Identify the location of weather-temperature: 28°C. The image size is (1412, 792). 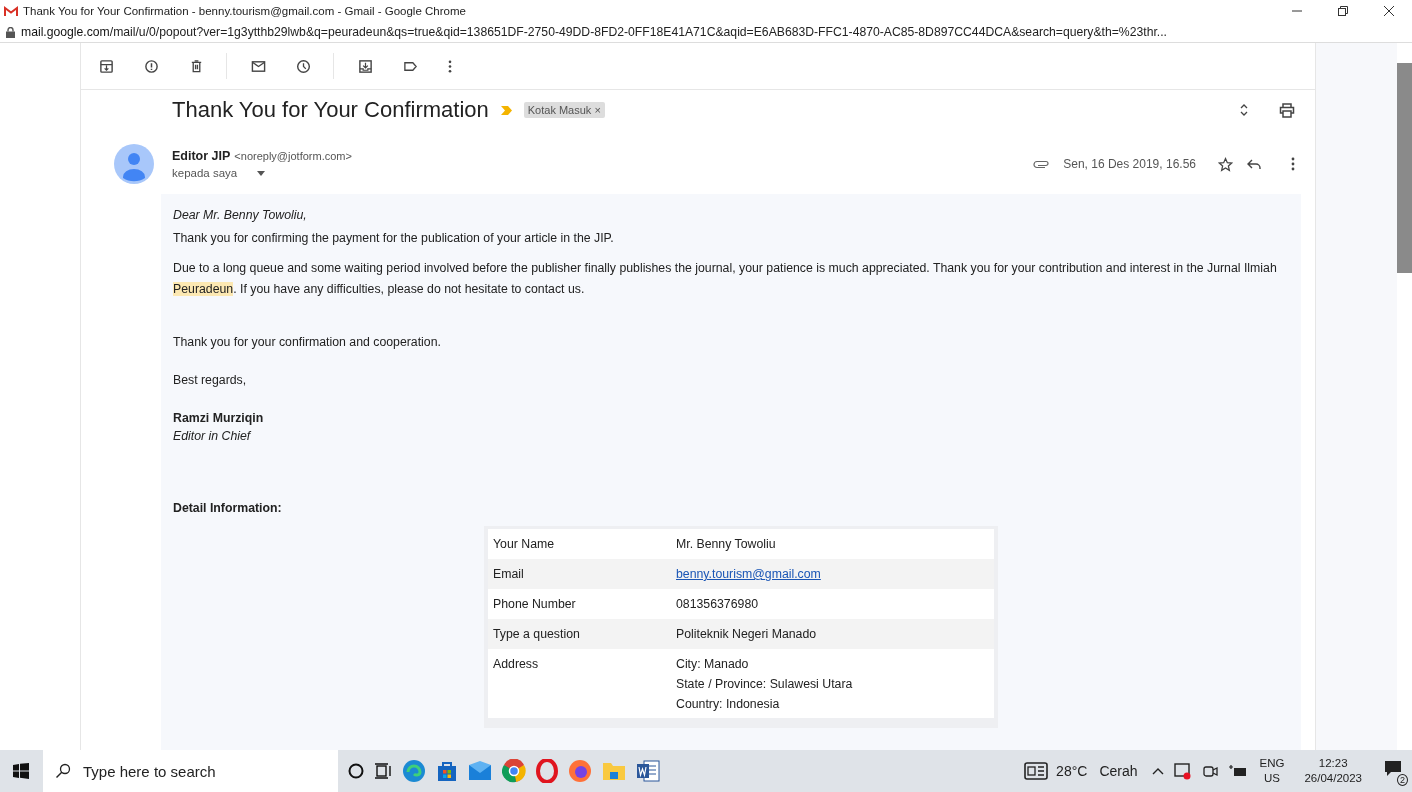
(1072, 771).